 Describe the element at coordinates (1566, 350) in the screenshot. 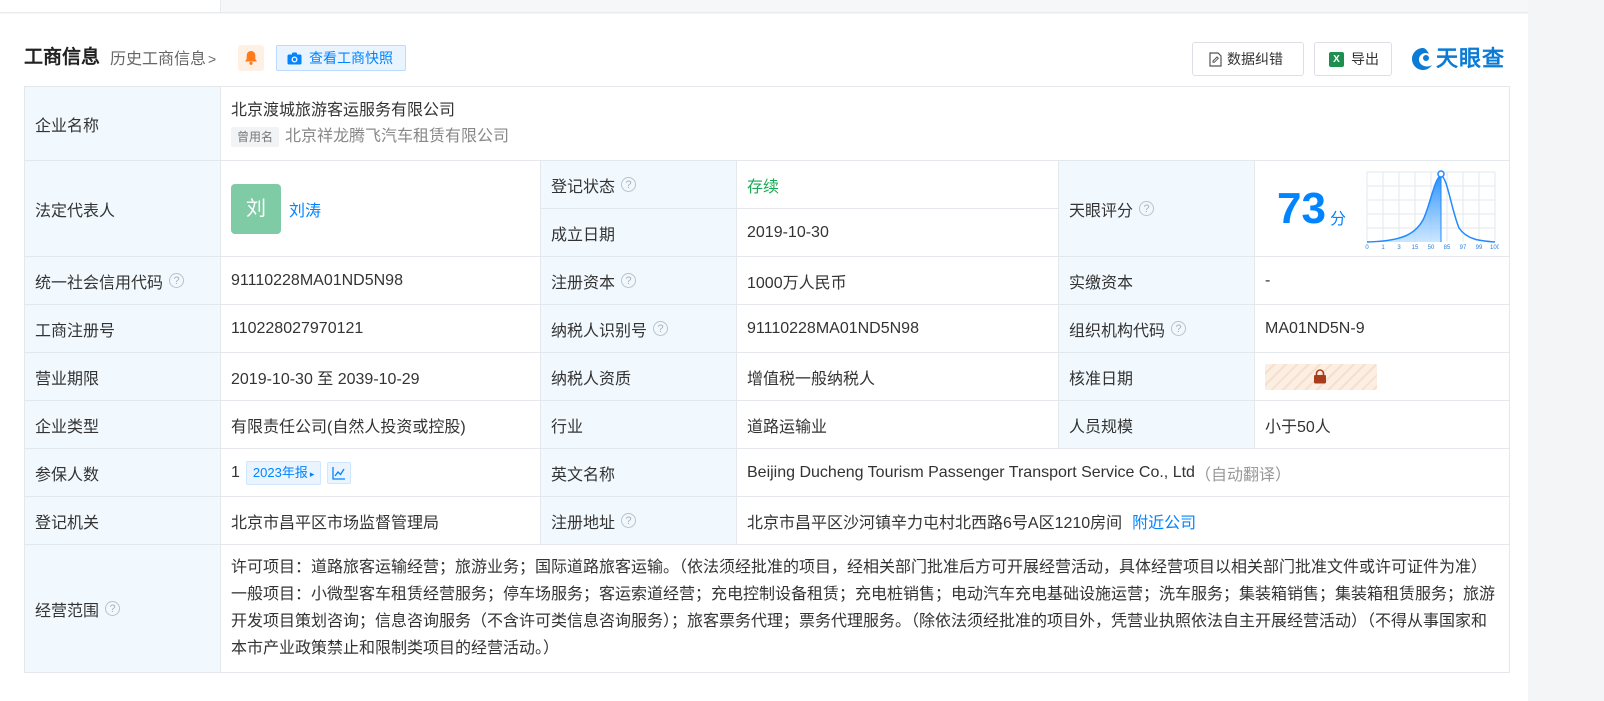

I see `page-gutter` at that location.